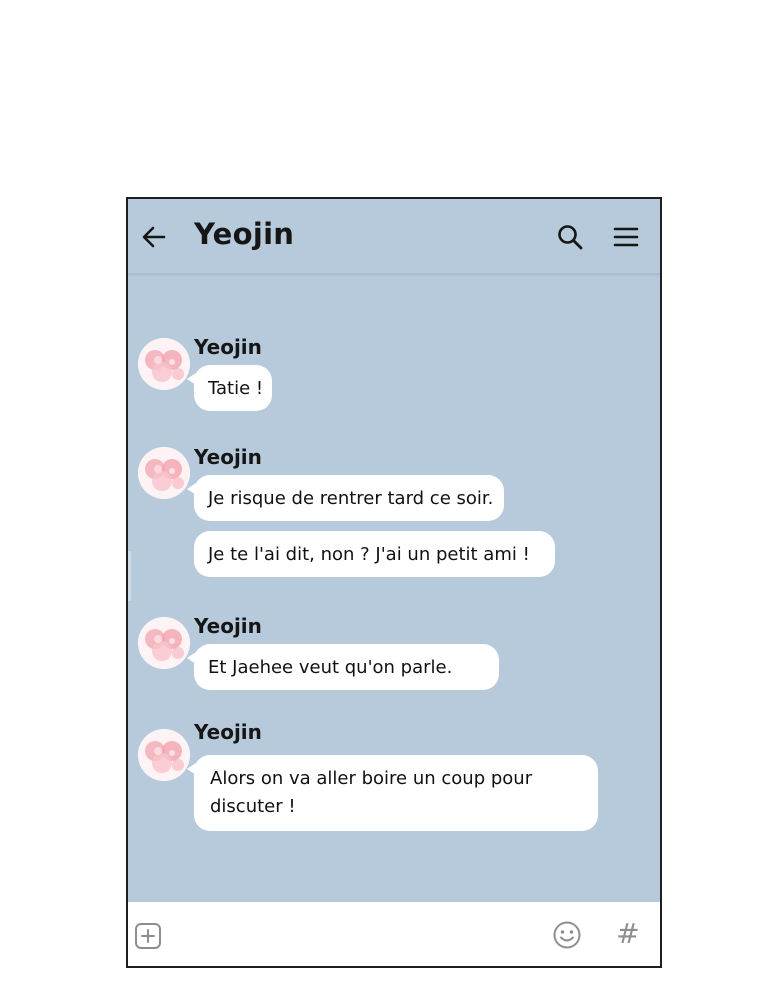  I want to click on plus-box-icon, so click(148, 936).